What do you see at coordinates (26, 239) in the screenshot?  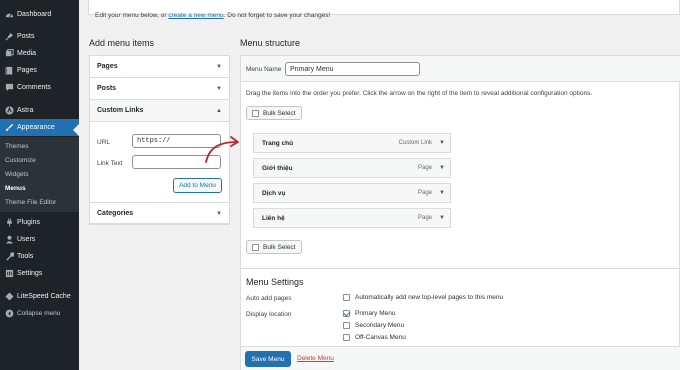 I see `sidebar-item-label: Users` at bounding box center [26, 239].